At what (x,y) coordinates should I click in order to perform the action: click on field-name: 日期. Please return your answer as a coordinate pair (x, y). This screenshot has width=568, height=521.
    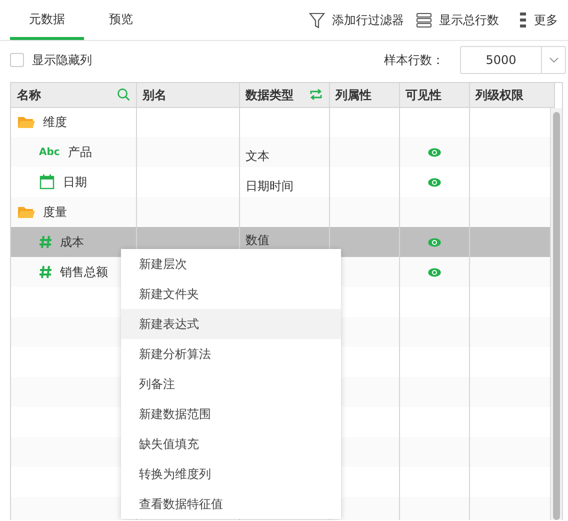
    Looking at the image, I should click on (75, 182).